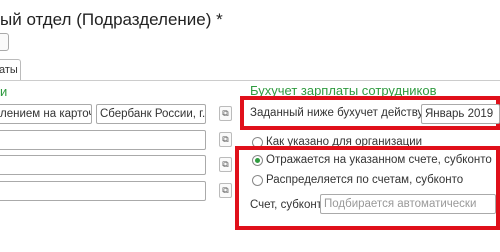 The height and width of the screenshot is (252, 500). What do you see at coordinates (379, 160) in the screenshot?
I see `radio-specified-account-label: Отражается на указанном счете, субконто` at bounding box center [379, 160].